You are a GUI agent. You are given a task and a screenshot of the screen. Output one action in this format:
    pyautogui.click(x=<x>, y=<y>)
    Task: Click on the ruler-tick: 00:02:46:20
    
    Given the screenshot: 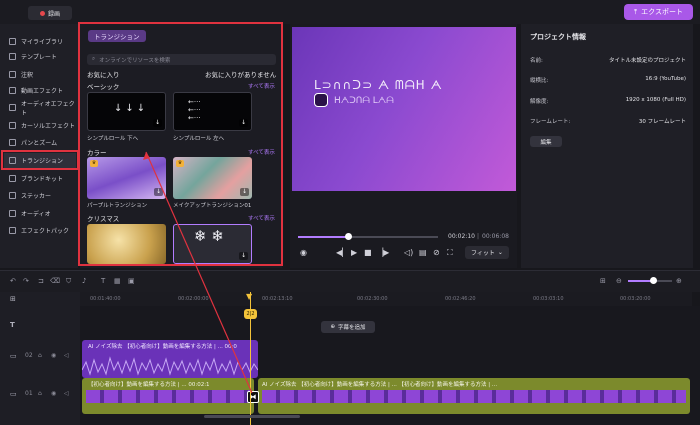 What is the action you would take?
    pyautogui.click(x=460, y=299)
    